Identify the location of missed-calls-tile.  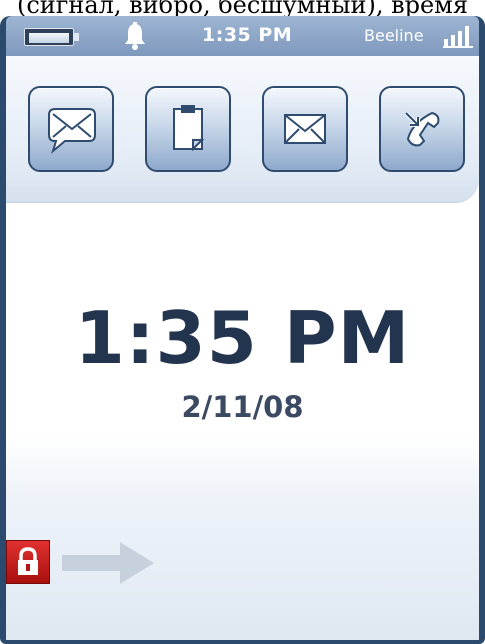
(422, 129).